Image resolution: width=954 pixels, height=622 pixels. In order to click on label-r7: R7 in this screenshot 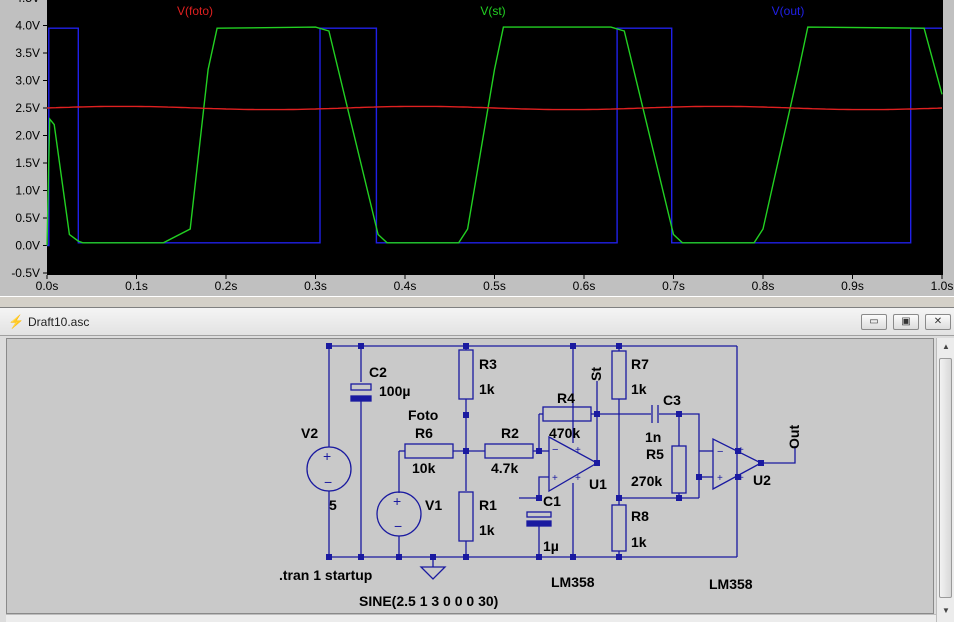, I will do `click(640, 364)`.